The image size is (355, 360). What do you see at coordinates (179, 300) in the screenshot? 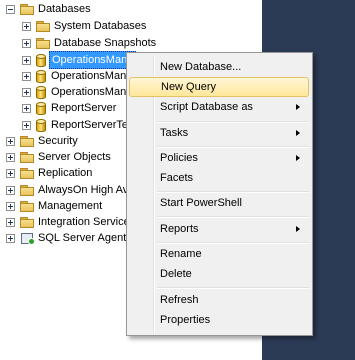
I see `menu-item-label: Refresh` at bounding box center [179, 300].